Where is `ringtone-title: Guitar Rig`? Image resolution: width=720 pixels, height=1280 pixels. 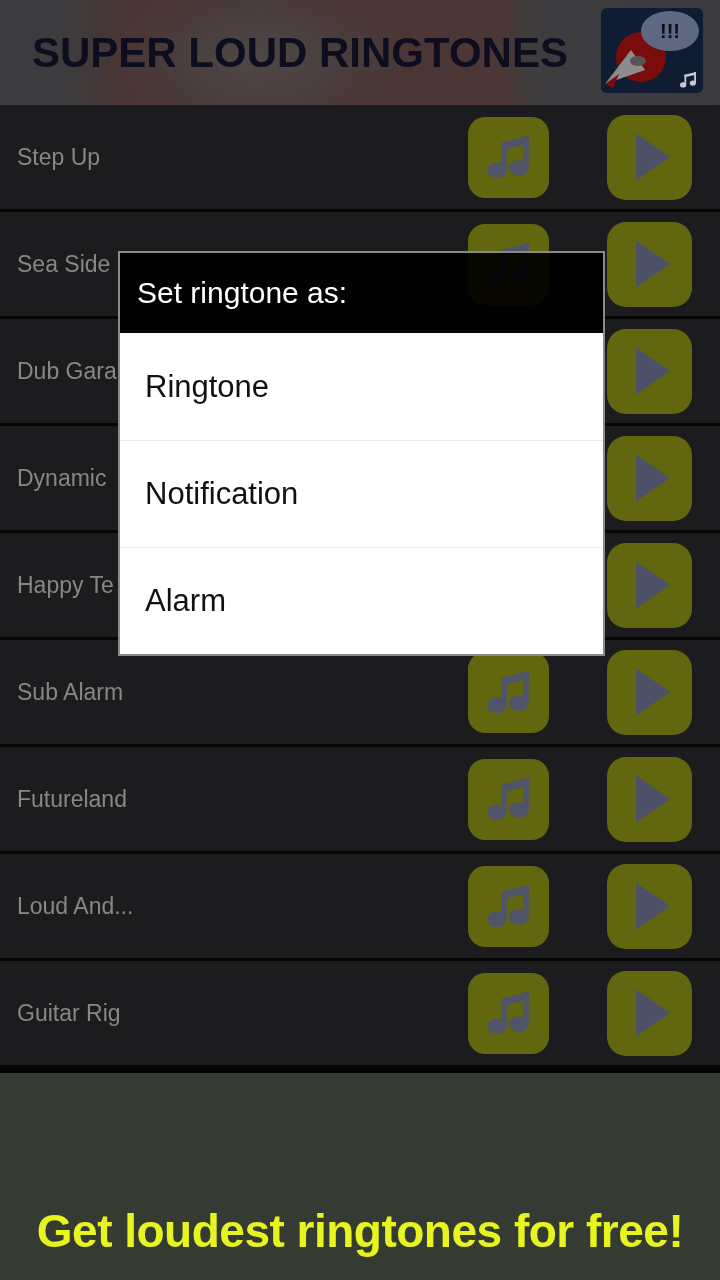 ringtone-title: Guitar Rig is located at coordinates (69, 1013).